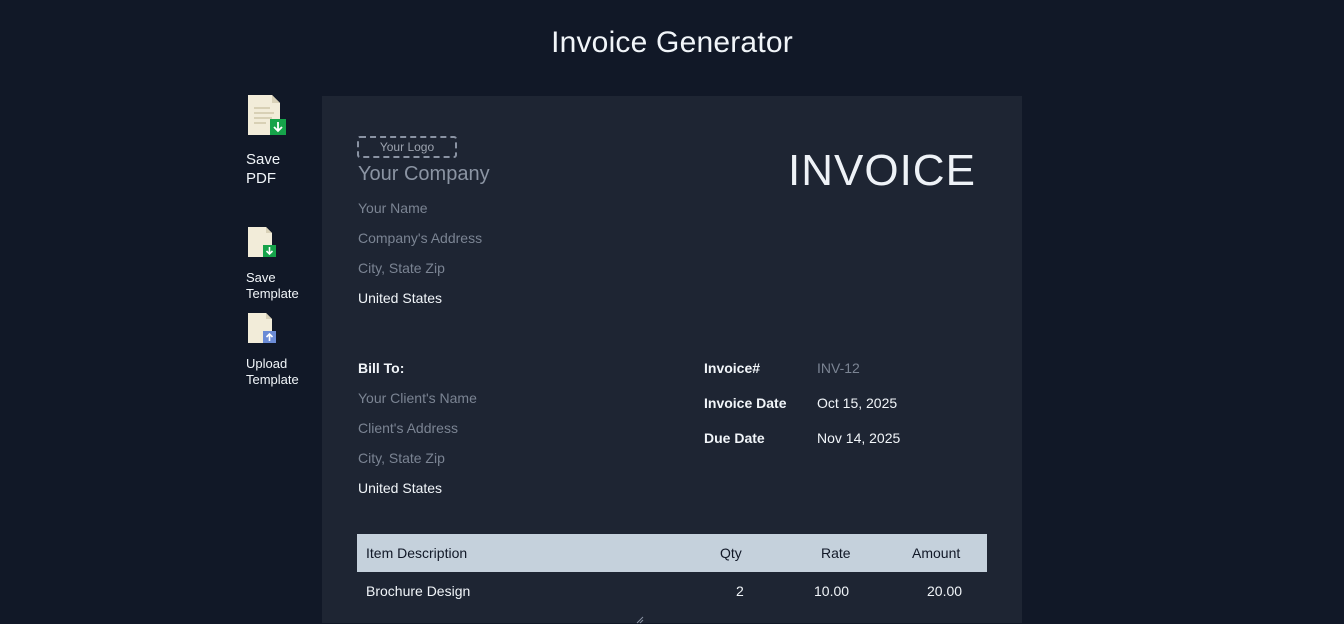 This screenshot has height=624, width=1344. Describe the element at coordinates (836, 553) in the screenshot. I see `header-rate: Rate` at that location.